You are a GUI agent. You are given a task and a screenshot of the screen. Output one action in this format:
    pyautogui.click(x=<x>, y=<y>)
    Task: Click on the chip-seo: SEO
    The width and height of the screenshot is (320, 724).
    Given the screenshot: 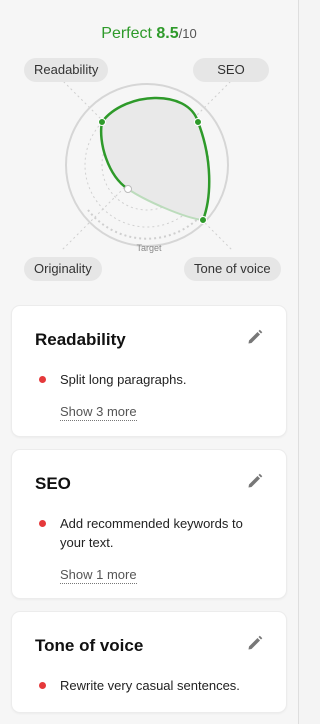 What is the action you would take?
    pyautogui.click(x=231, y=70)
    